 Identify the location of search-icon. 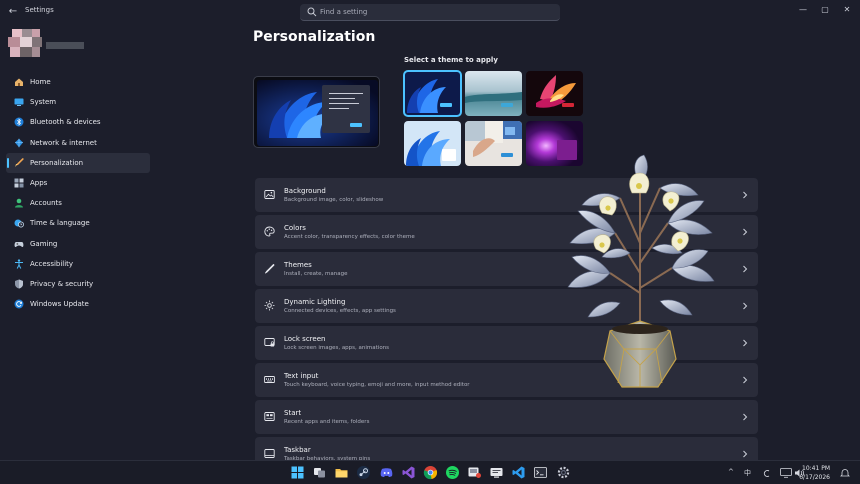
(312, 12).